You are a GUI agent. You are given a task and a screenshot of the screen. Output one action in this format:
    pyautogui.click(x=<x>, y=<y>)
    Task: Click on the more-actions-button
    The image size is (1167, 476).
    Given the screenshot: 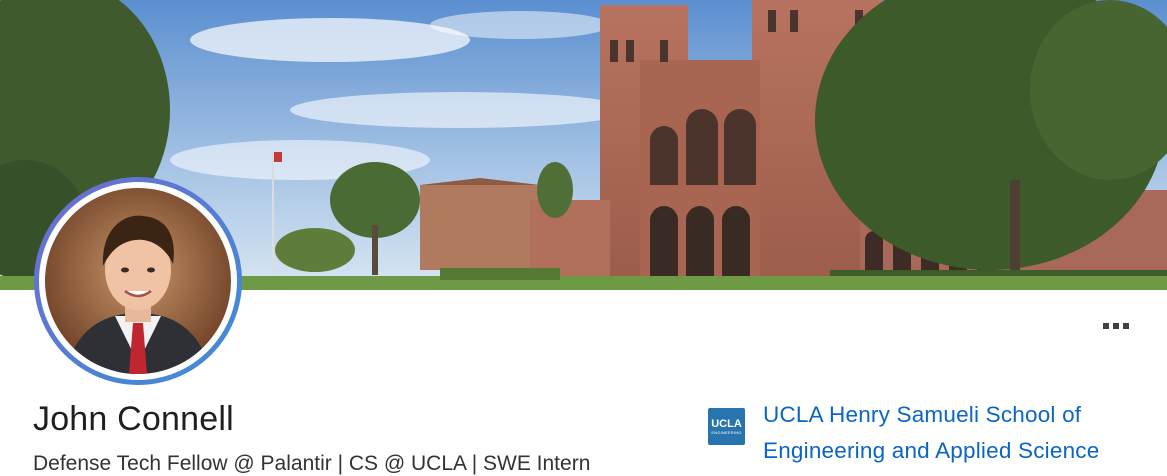 What is the action you would take?
    pyautogui.click(x=1116, y=326)
    